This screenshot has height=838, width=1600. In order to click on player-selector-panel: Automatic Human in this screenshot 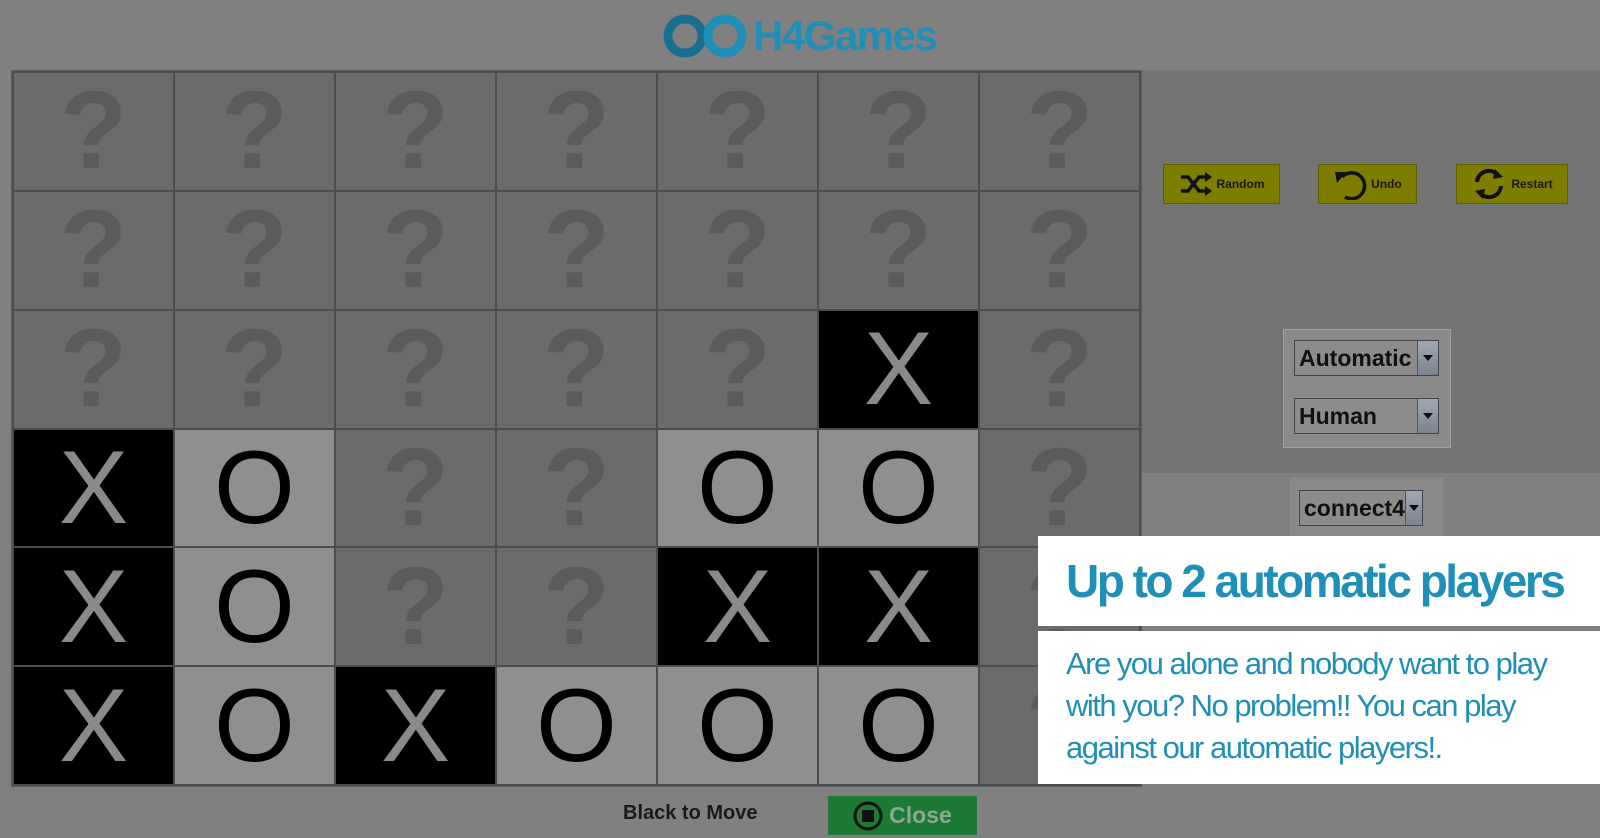, I will do `click(1367, 388)`.